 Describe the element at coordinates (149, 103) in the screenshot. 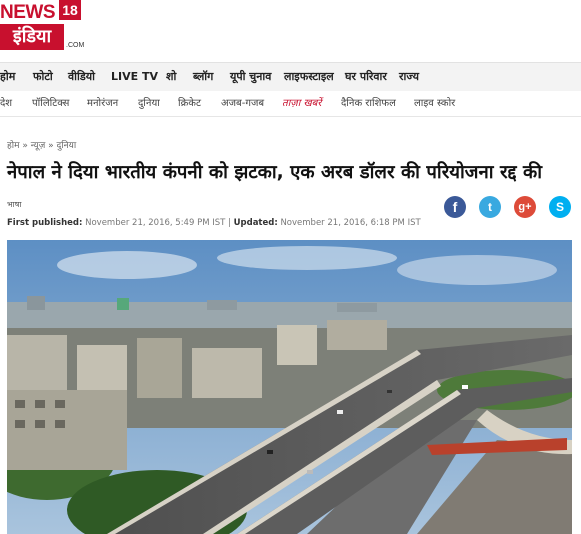

I see `nav-item-world: दुनिया` at that location.